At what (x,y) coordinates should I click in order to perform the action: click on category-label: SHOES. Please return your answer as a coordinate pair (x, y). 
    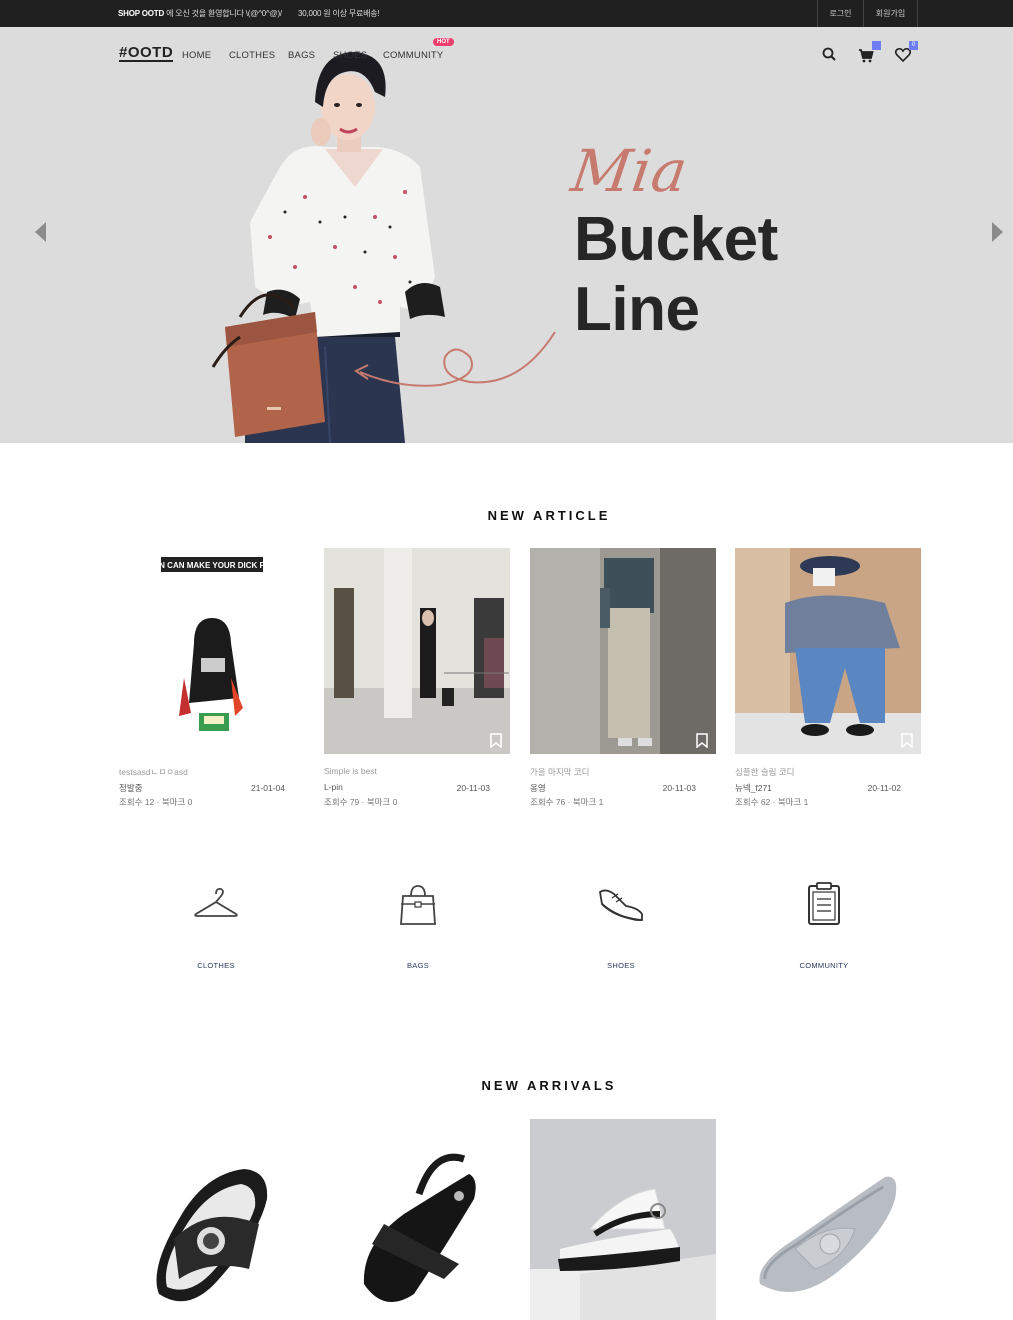
    Looking at the image, I should click on (621, 965).